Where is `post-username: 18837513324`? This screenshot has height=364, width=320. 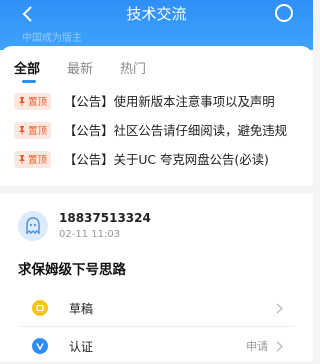
post-username: 18837513324 is located at coordinates (105, 218).